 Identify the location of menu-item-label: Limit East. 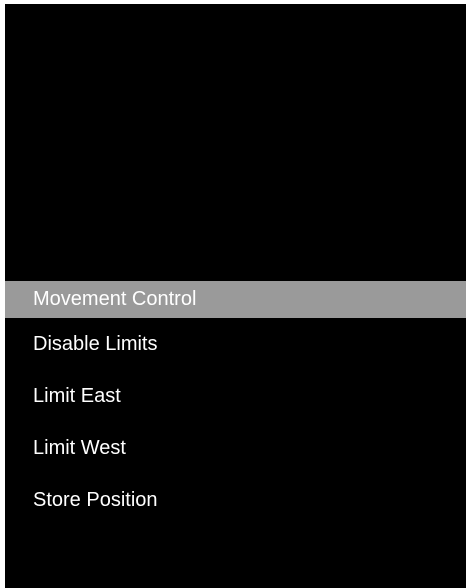
(77, 395).